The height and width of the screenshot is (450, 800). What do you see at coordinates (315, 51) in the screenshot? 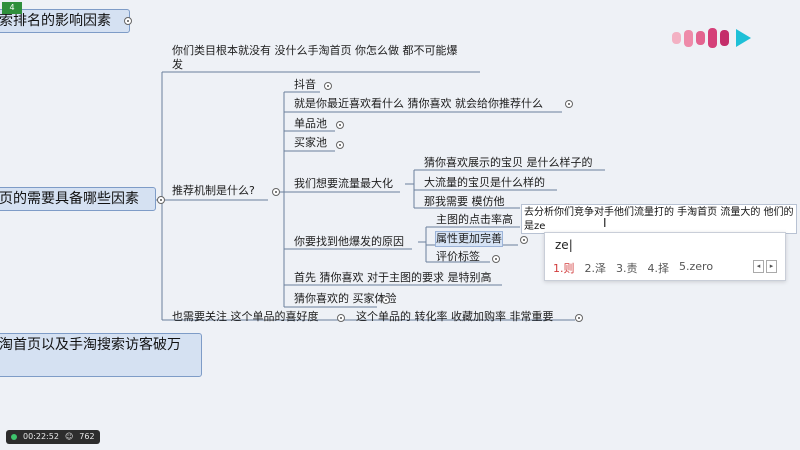
I see `branch-top-text: 你们类目根本就没有 没什么手淘首页 你怎么做 都不可能爆` at bounding box center [315, 51].